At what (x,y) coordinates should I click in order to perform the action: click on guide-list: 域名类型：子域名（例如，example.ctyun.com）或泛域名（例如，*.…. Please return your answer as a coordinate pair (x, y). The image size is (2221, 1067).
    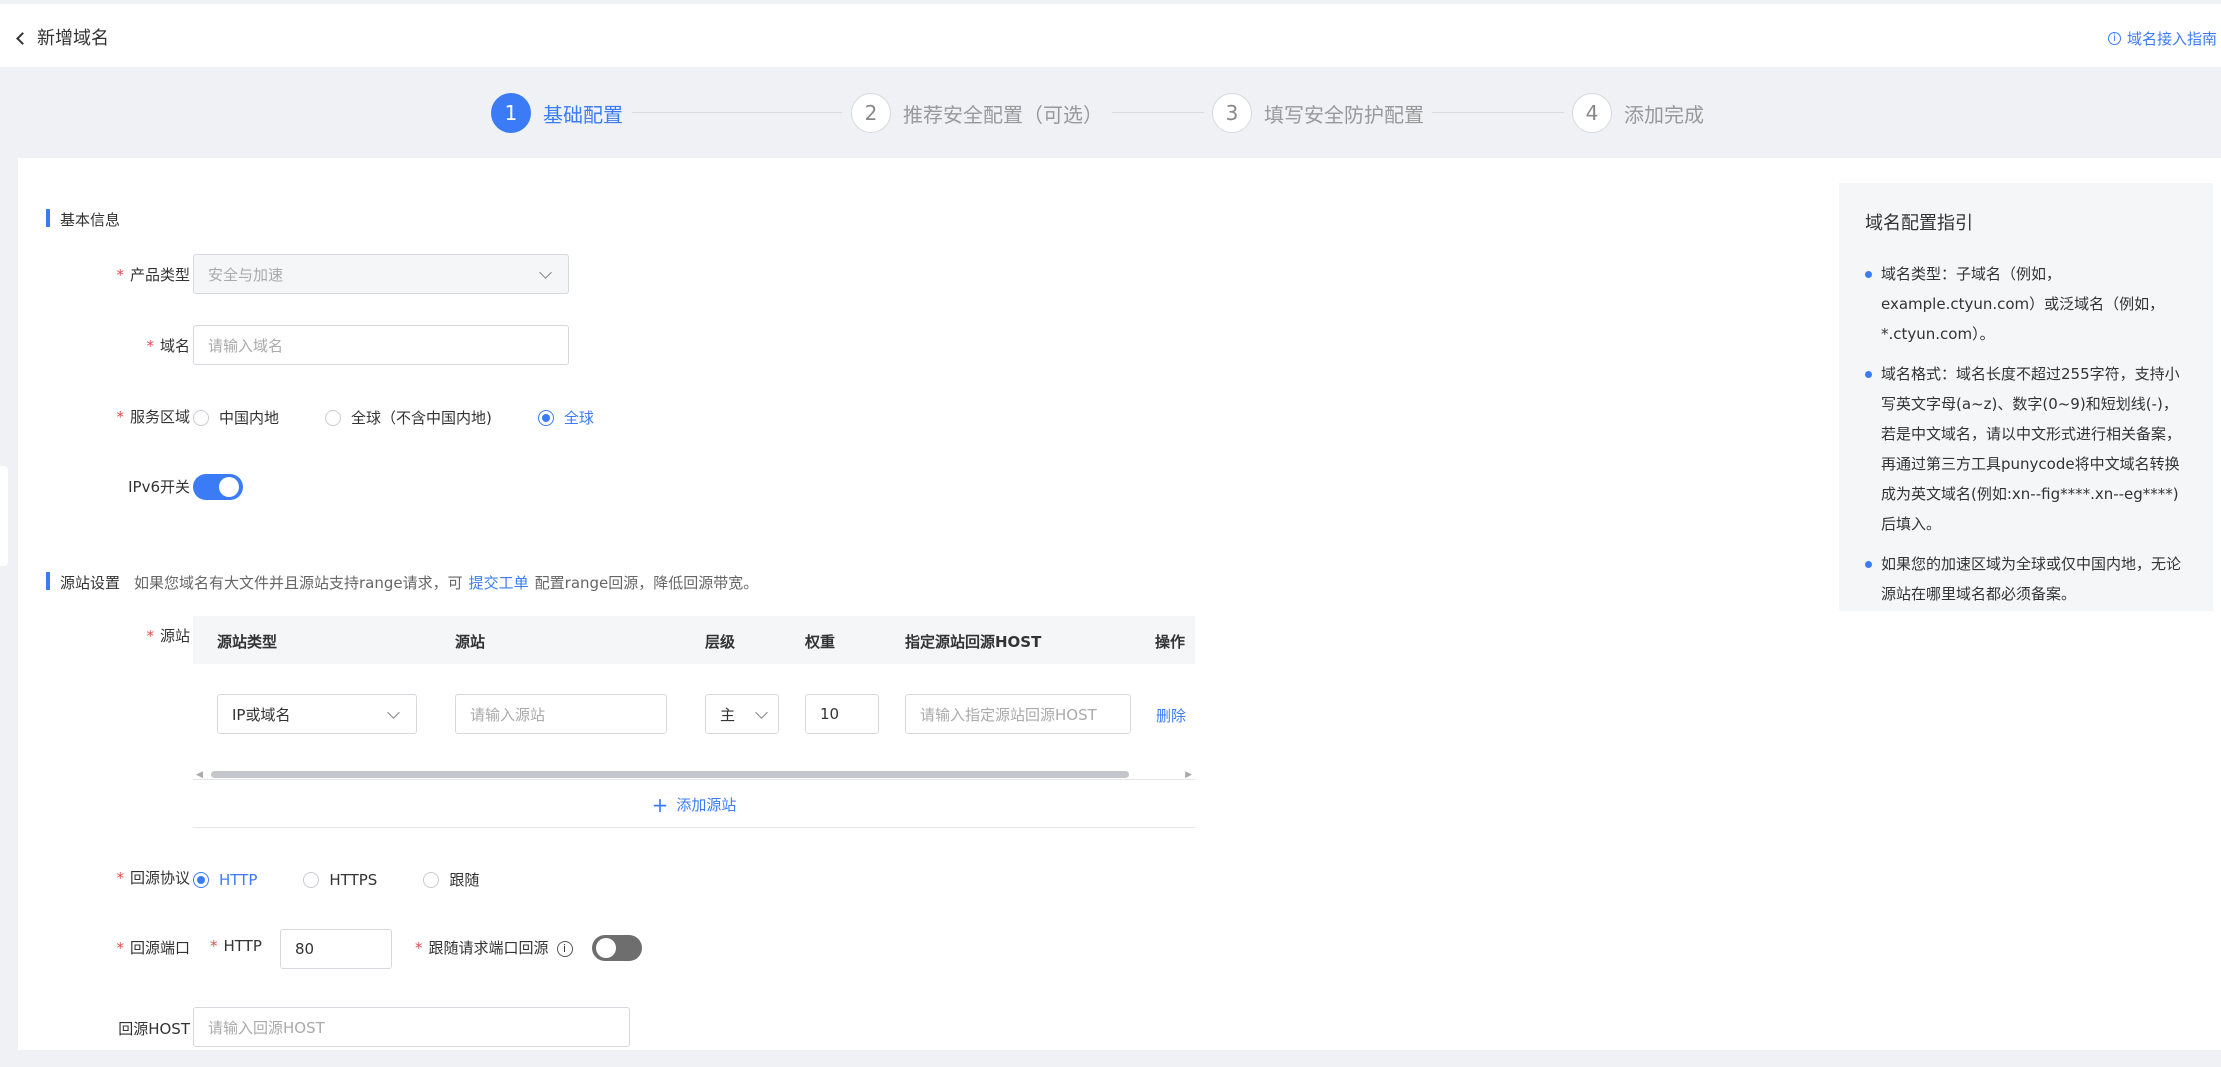
    Looking at the image, I should click on (2026, 434).